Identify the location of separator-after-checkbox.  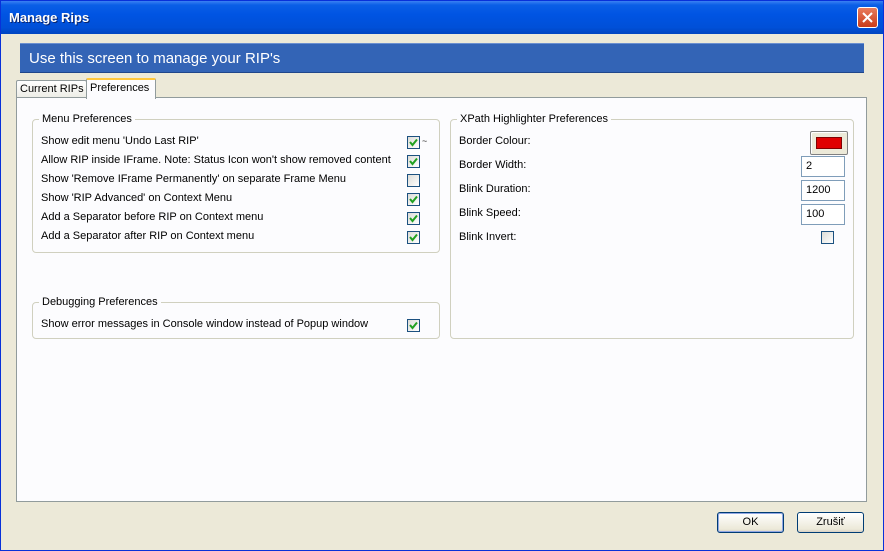
(413, 237).